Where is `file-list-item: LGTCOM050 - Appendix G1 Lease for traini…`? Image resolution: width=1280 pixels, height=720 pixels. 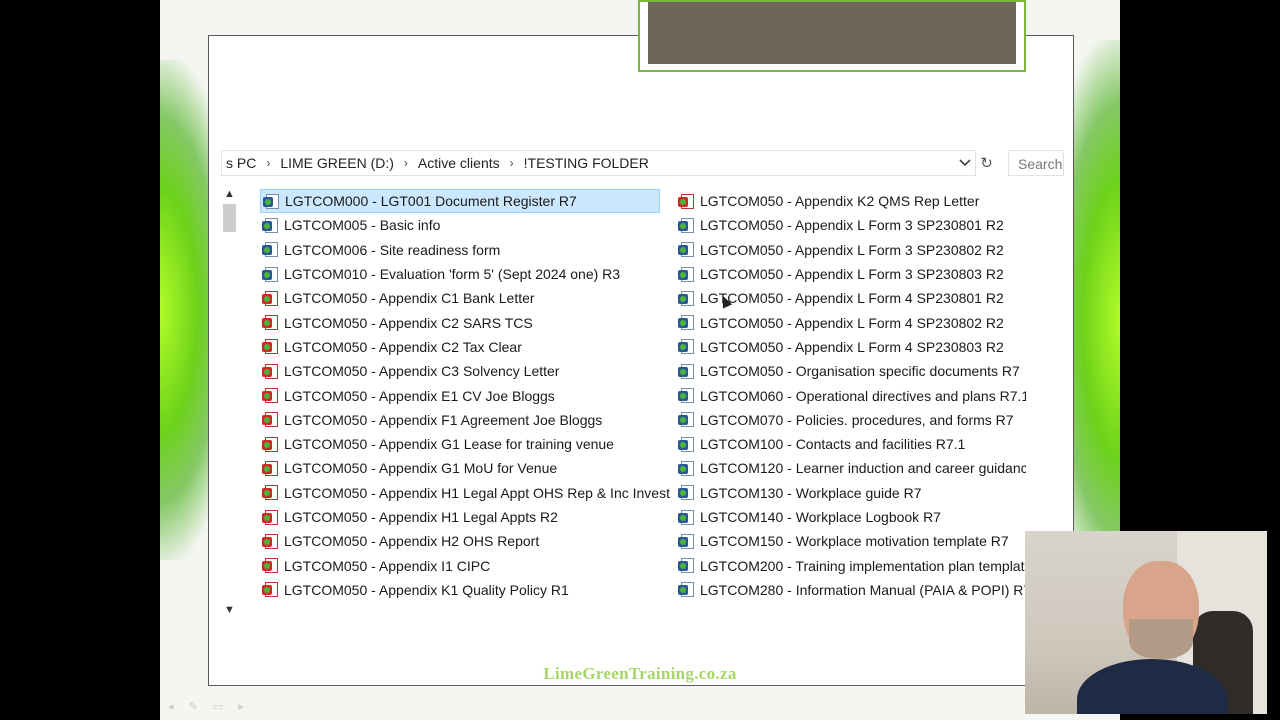 file-list-item: LGTCOM050 - Appendix G1 Lease for traini… is located at coordinates (460, 444).